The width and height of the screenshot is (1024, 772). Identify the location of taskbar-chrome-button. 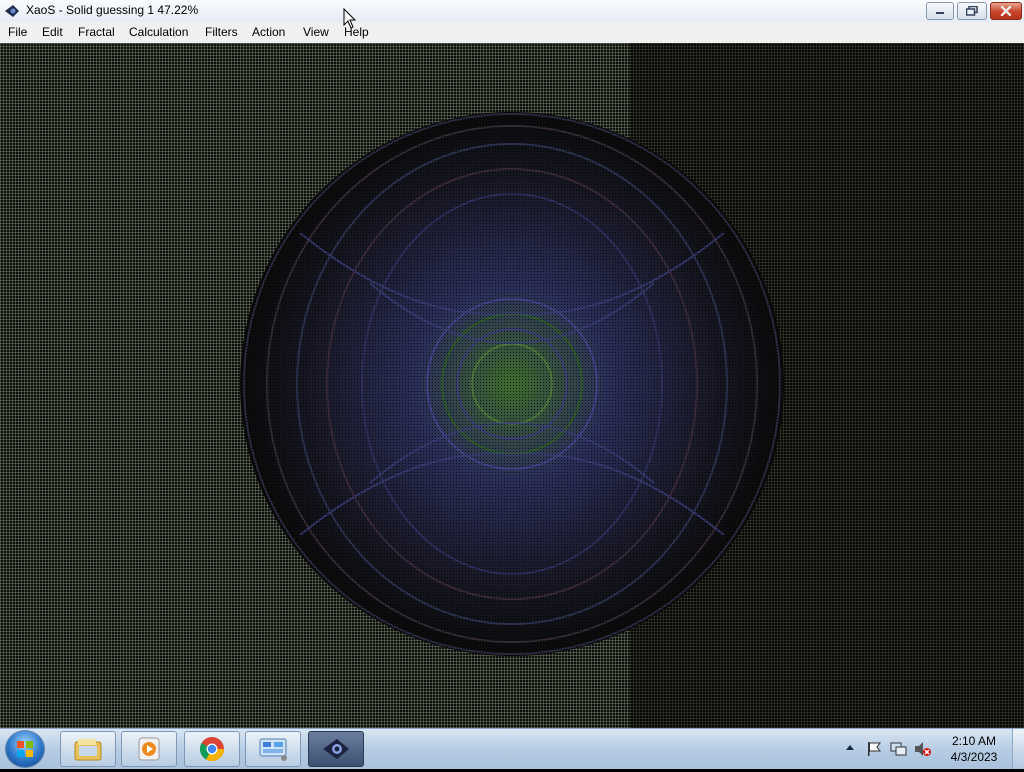
(212, 749).